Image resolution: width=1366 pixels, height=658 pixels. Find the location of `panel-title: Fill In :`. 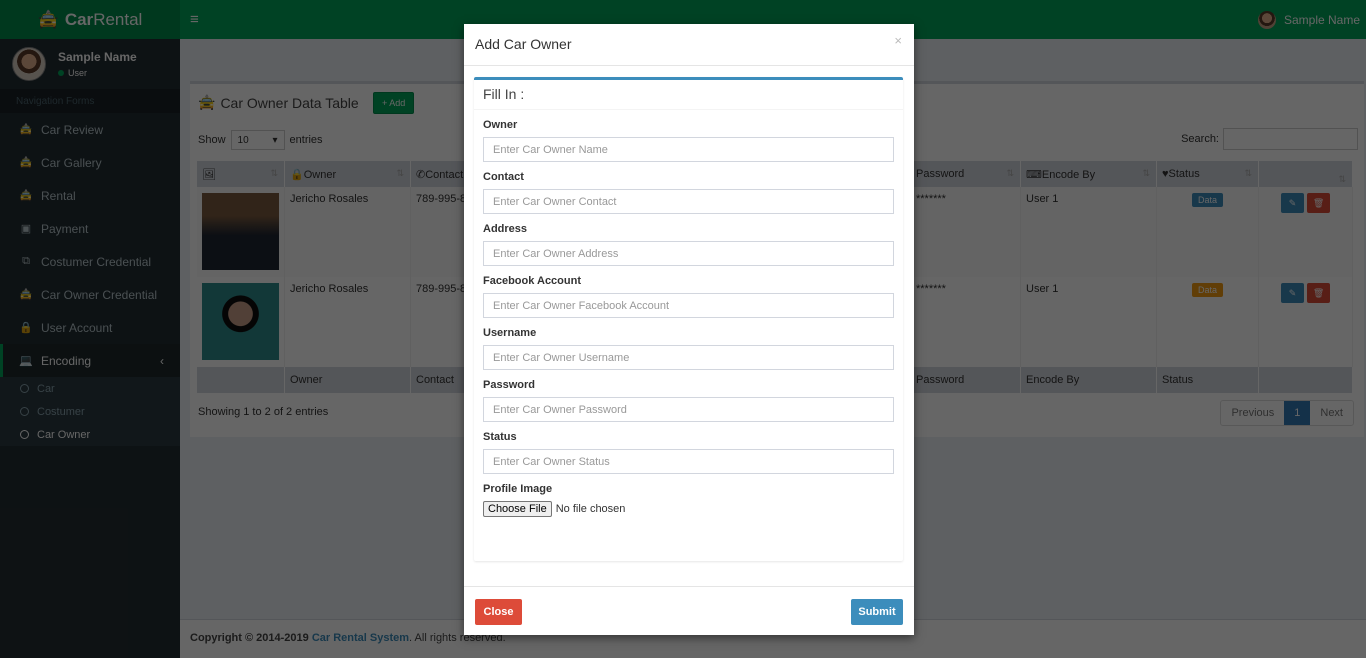

panel-title: Fill In : is located at coordinates (688, 95).